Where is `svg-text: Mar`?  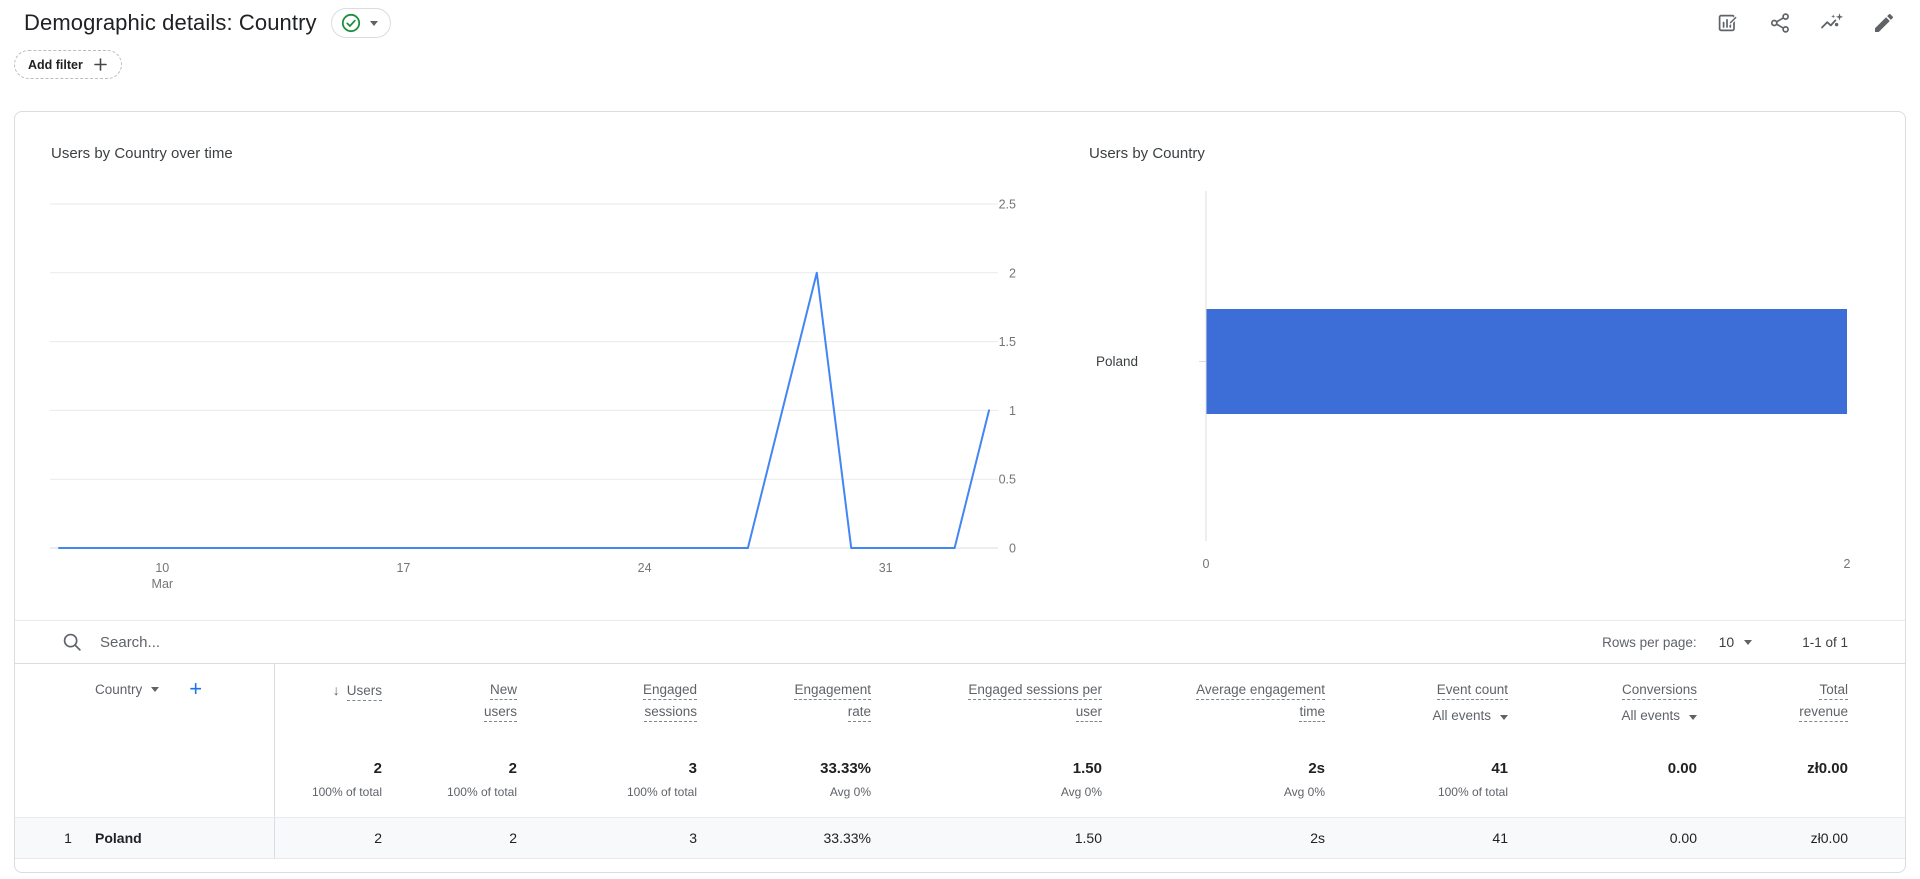 svg-text: Mar is located at coordinates (163, 584).